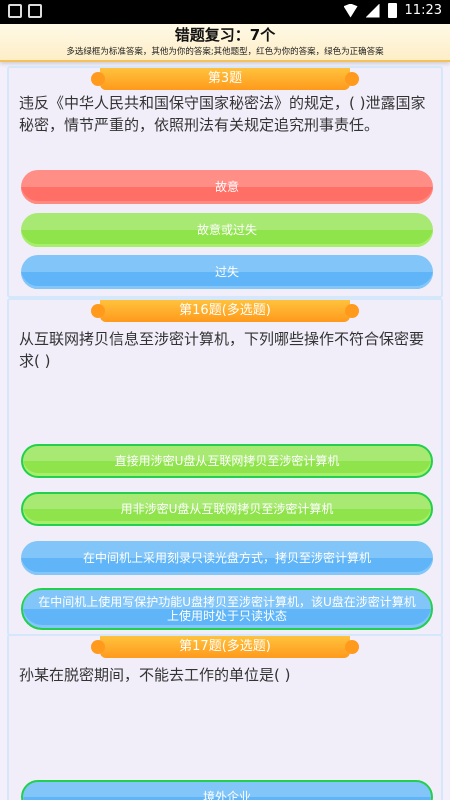 Image resolution: width=450 pixels, height=800 pixels. Describe the element at coordinates (372, 10) in the screenshot. I see `signal-icon` at that location.